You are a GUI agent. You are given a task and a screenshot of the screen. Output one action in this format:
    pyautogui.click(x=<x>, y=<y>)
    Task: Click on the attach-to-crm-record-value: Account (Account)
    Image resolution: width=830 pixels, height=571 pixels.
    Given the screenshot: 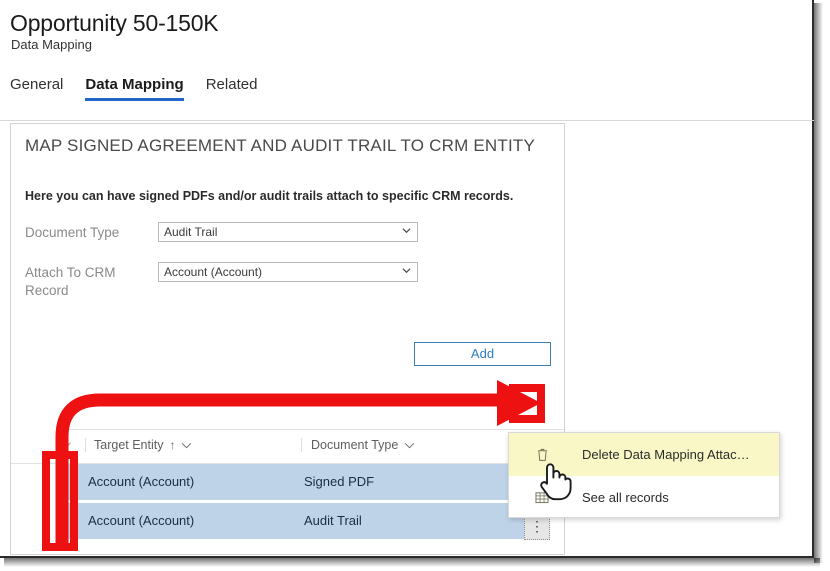 What is the action you would take?
    pyautogui.click(x=213, y=272)
    